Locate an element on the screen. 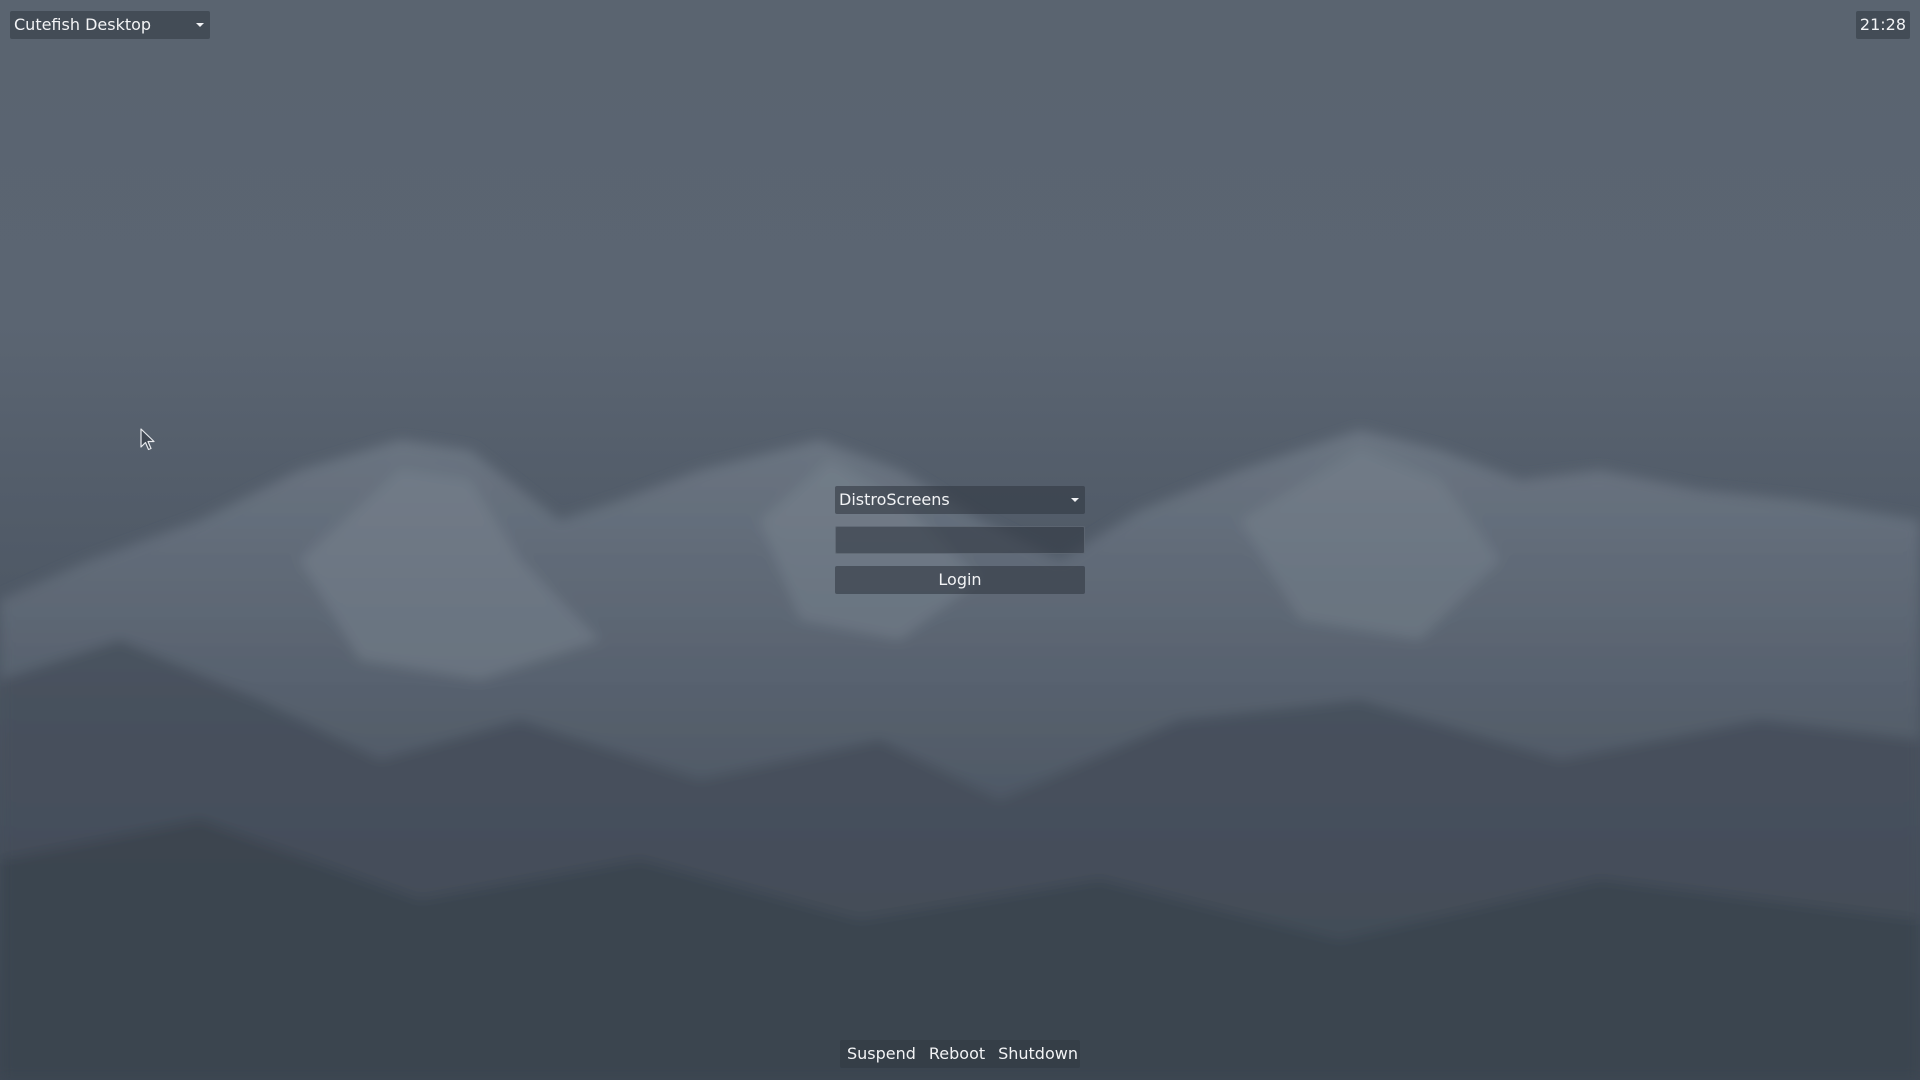 Image resolution: width=1920 pixels, height=1080 pixels. shutdown-button: Shutdown is located at coordinates (1038, 1054).